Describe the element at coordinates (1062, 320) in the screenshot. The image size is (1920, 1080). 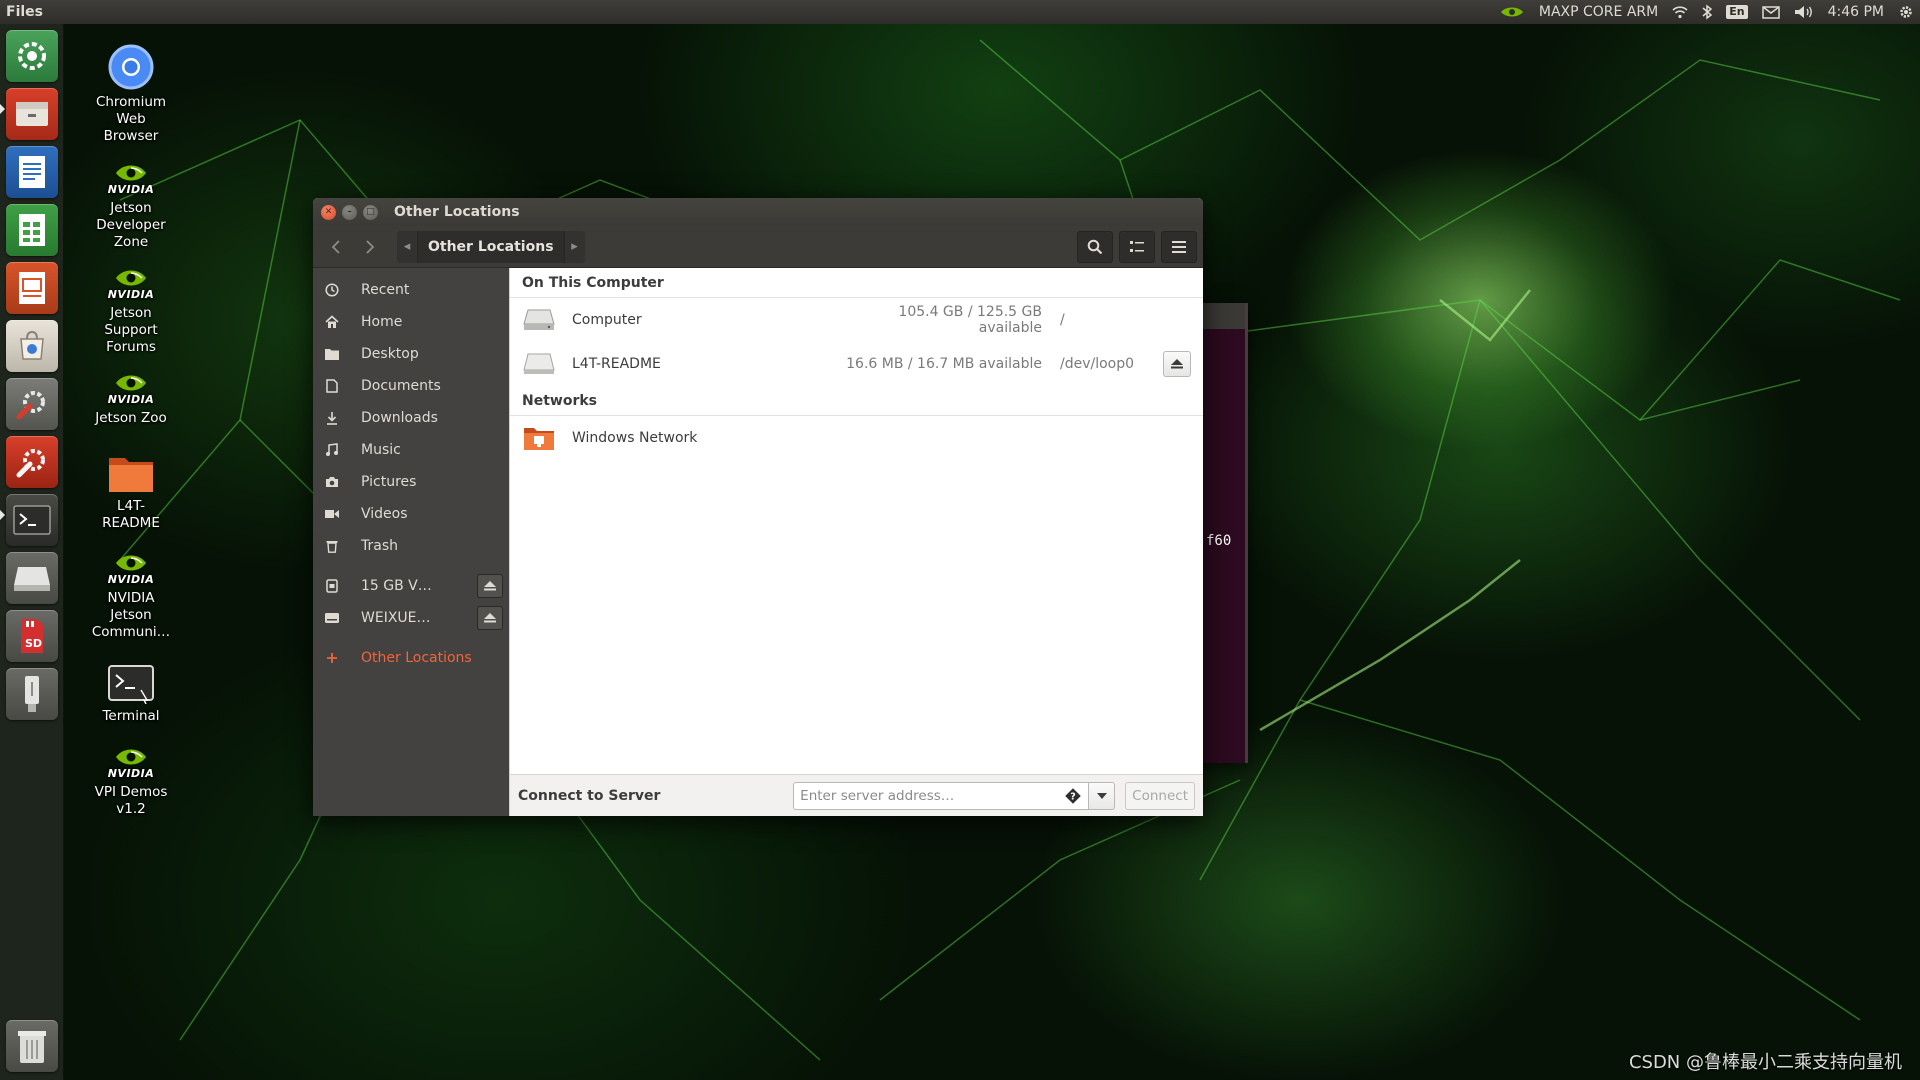
I see `location-mount-path: /` at that location.